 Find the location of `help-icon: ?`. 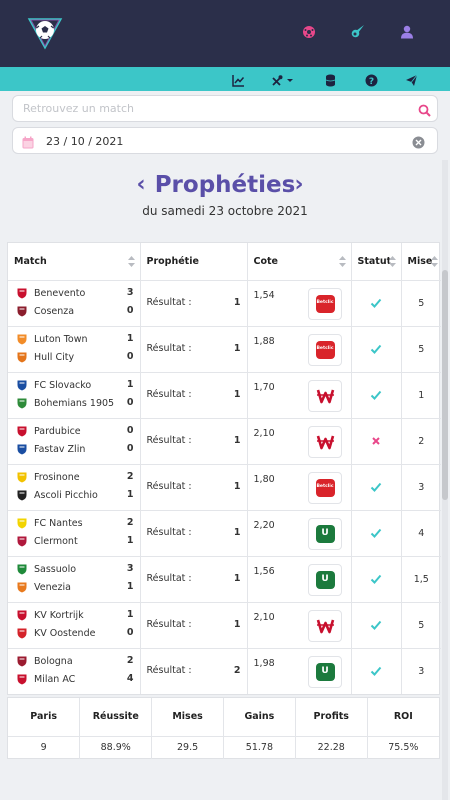

help-icon: ? is located at coordinates (372, 79).